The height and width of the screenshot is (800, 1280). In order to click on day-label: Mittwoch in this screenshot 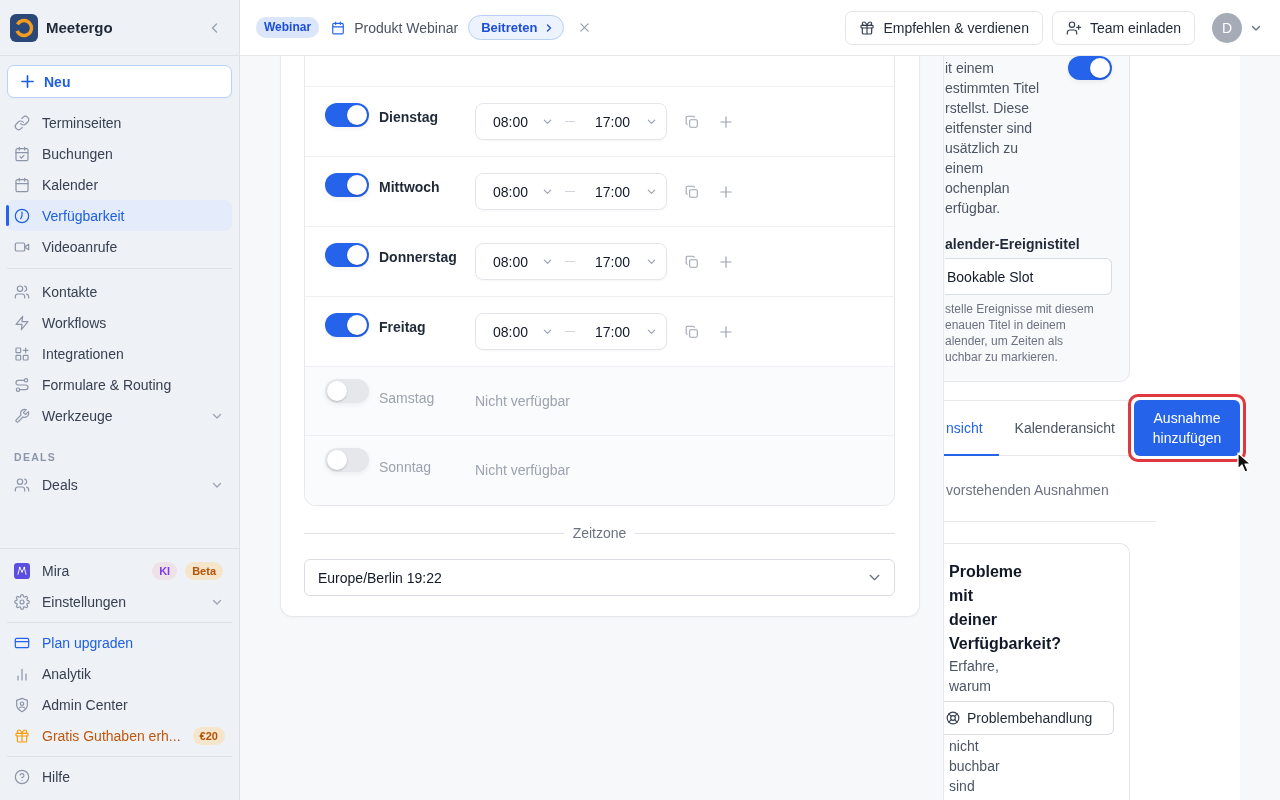, I will do `click(410, 187)`.